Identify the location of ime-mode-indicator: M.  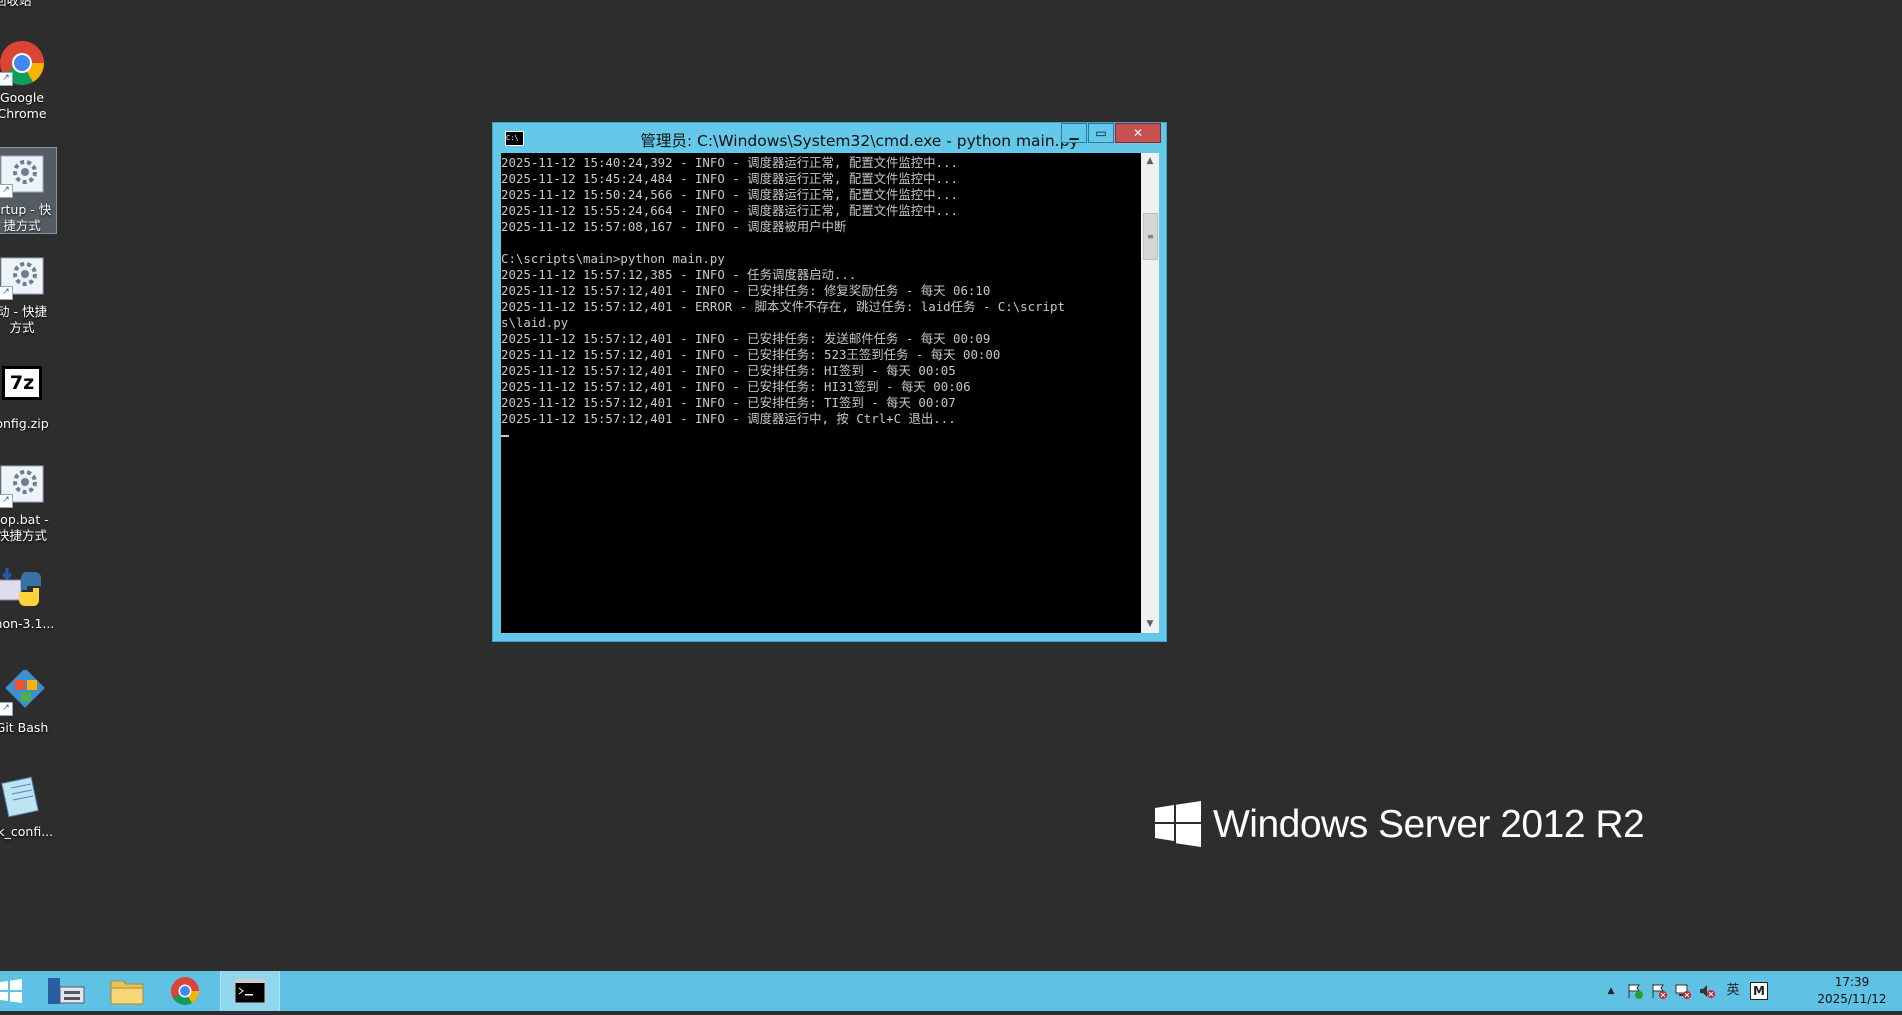
(1759, 991).